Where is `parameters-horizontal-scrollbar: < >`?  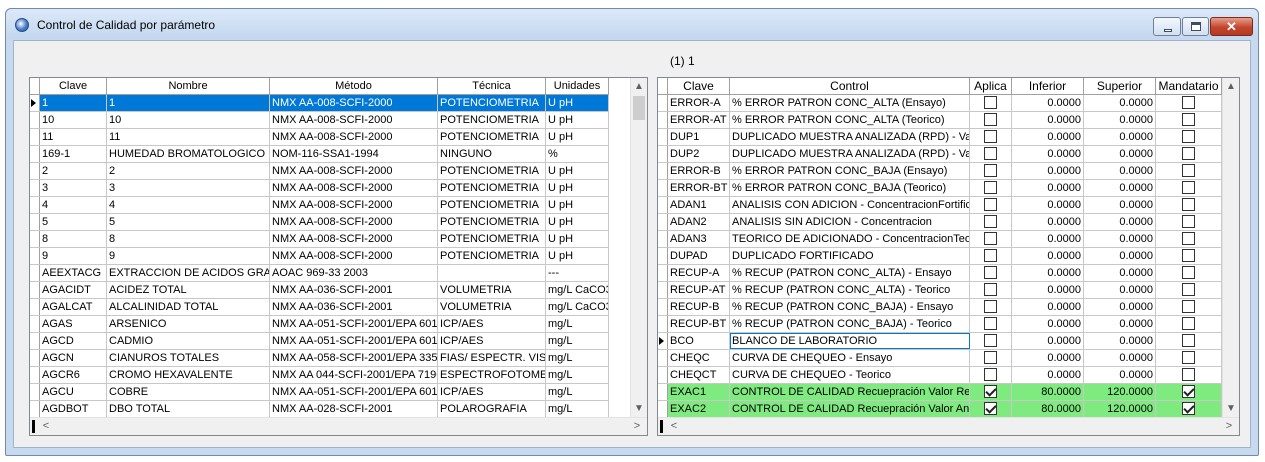
parameters-horizontal-scrollbar: < > is located at coordinates (338, 426).